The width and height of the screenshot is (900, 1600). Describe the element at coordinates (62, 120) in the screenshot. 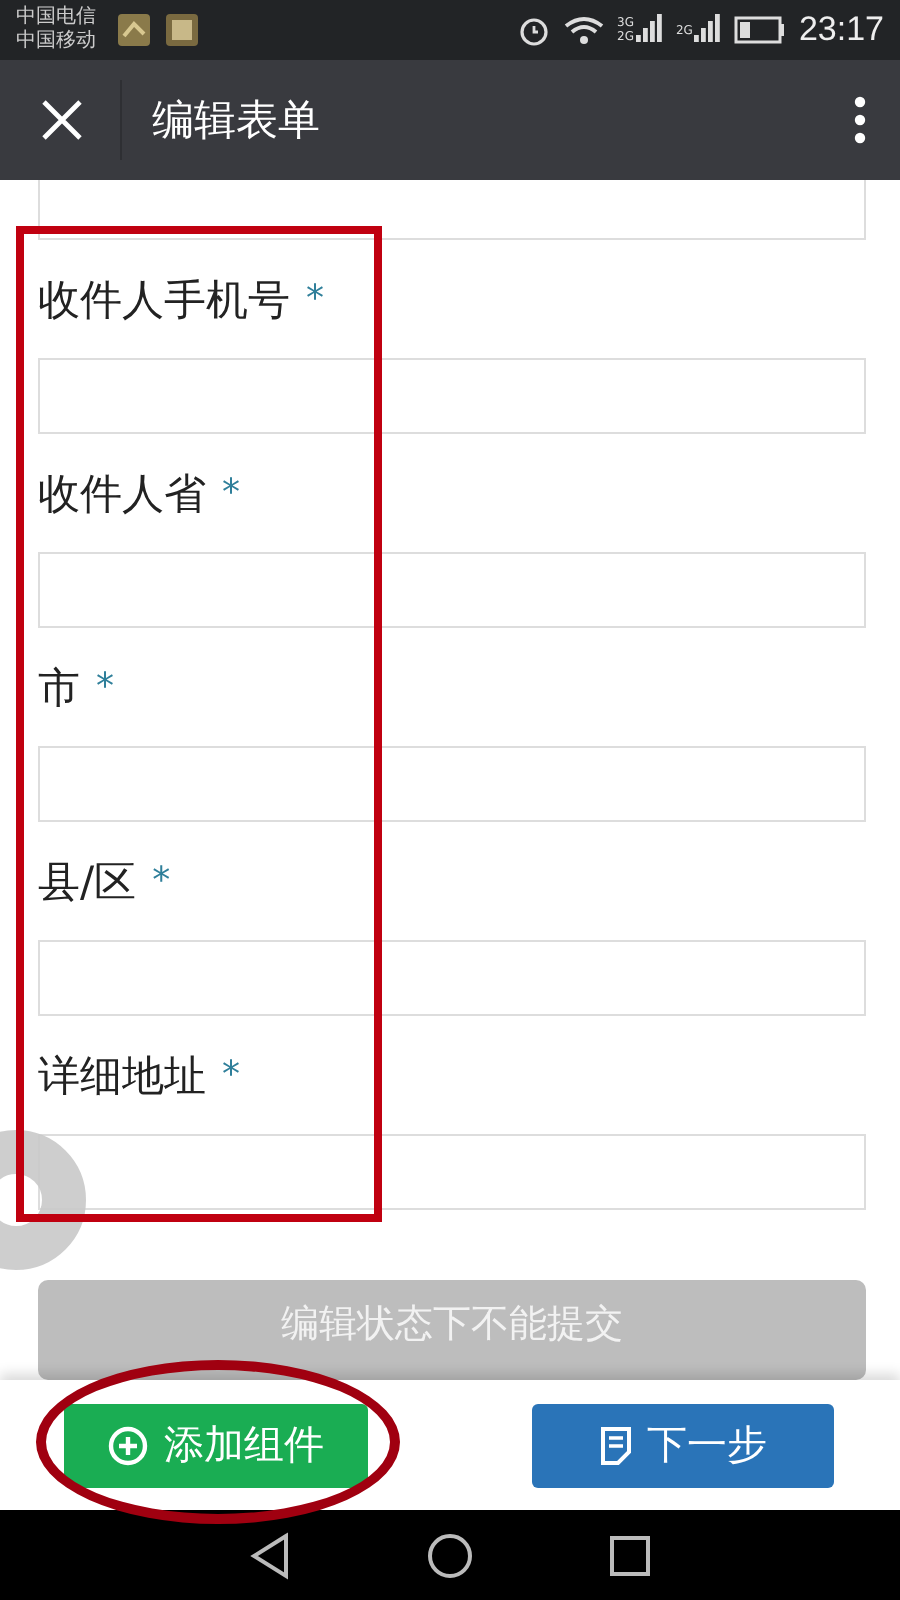

I see `close-icon` at that location.